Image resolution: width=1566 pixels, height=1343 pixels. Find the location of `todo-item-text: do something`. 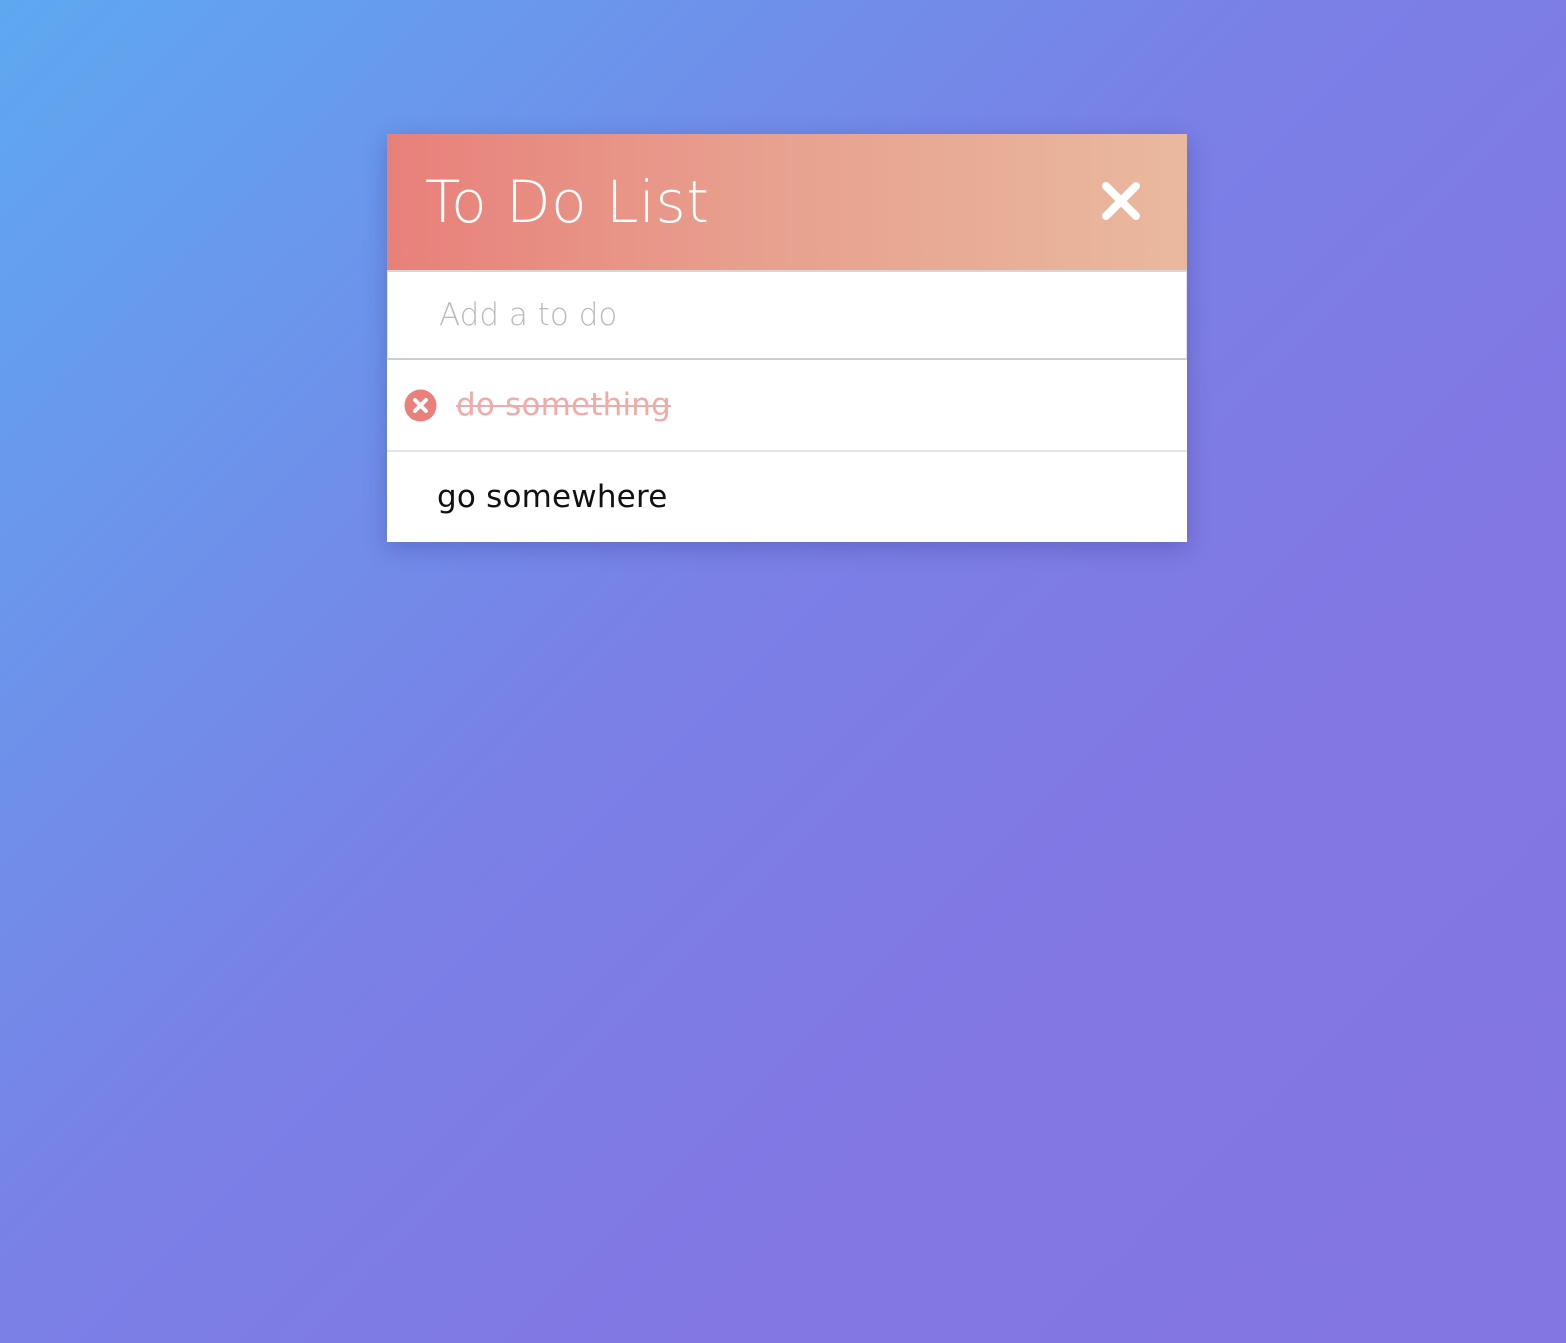

todo-item-text: do something is located at coordinates (564, 405).